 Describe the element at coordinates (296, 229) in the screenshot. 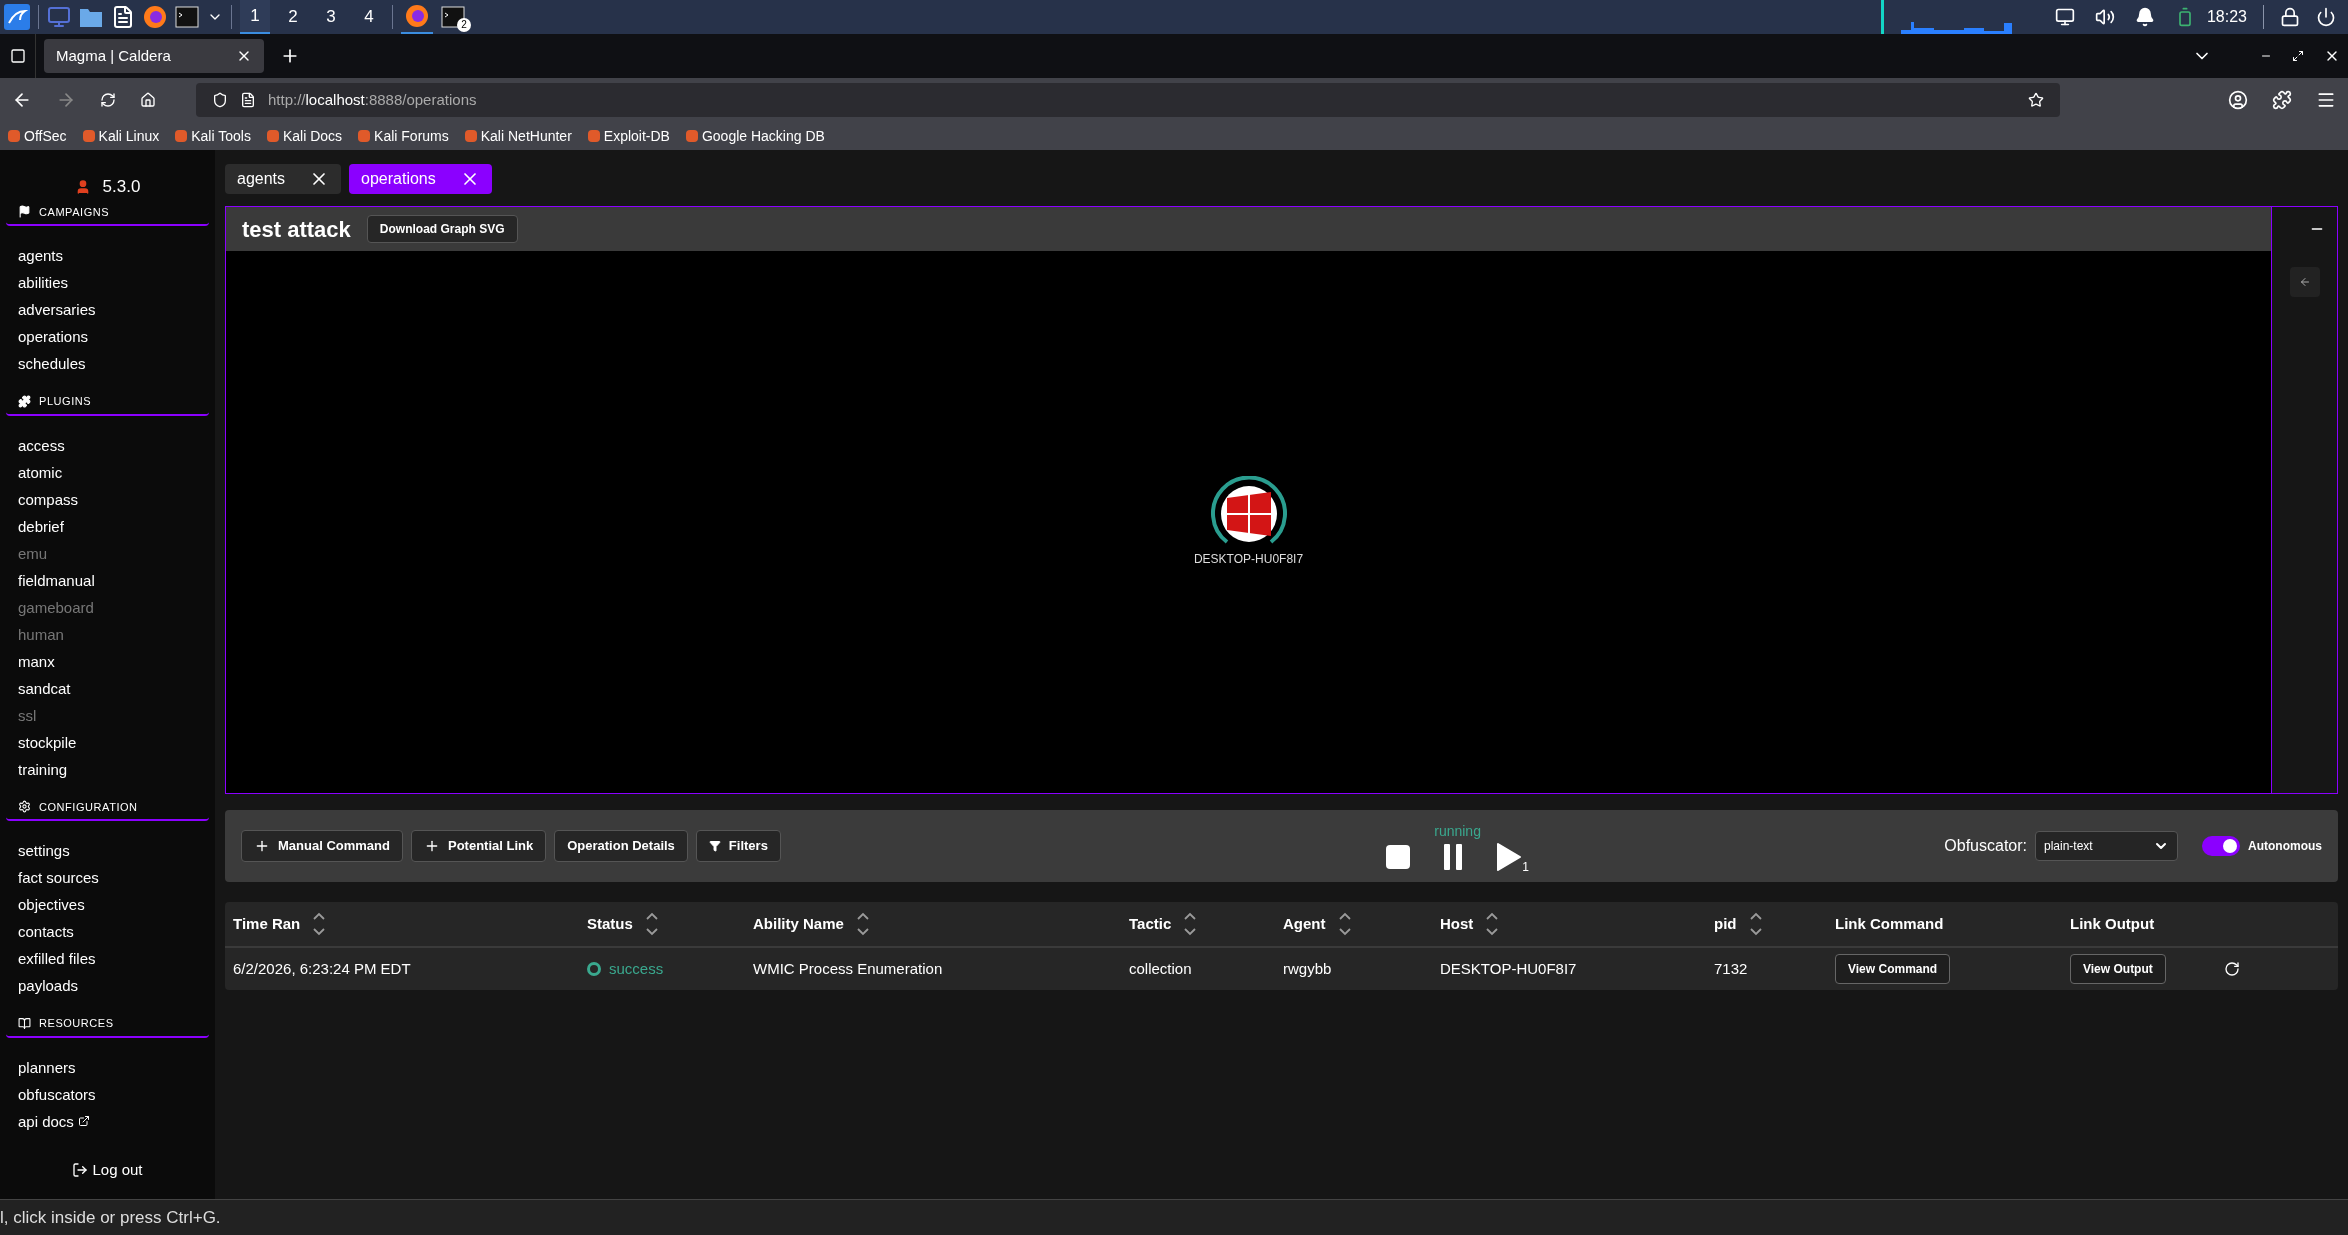

I see `operation-title: test attack` at that location.